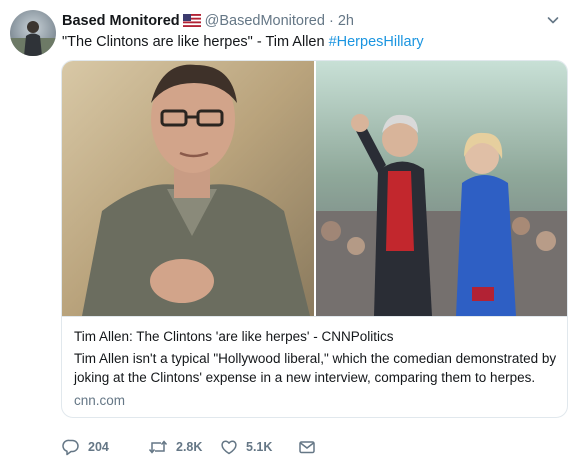 Image resolution: width=576 pixels, height=460 pixels. Describe the element at coordinates (553, 23) in the screenshot. I see `chevron-down-icon` at that location.